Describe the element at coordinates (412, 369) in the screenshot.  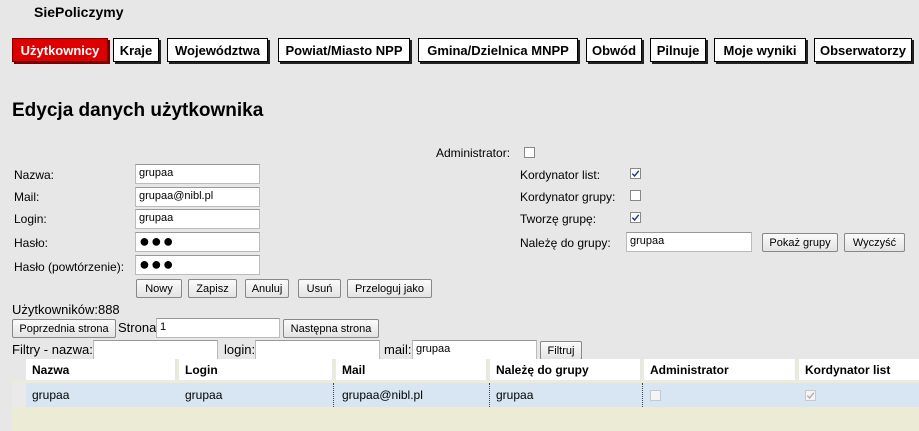
I see `th-mail: Mail` at that location.